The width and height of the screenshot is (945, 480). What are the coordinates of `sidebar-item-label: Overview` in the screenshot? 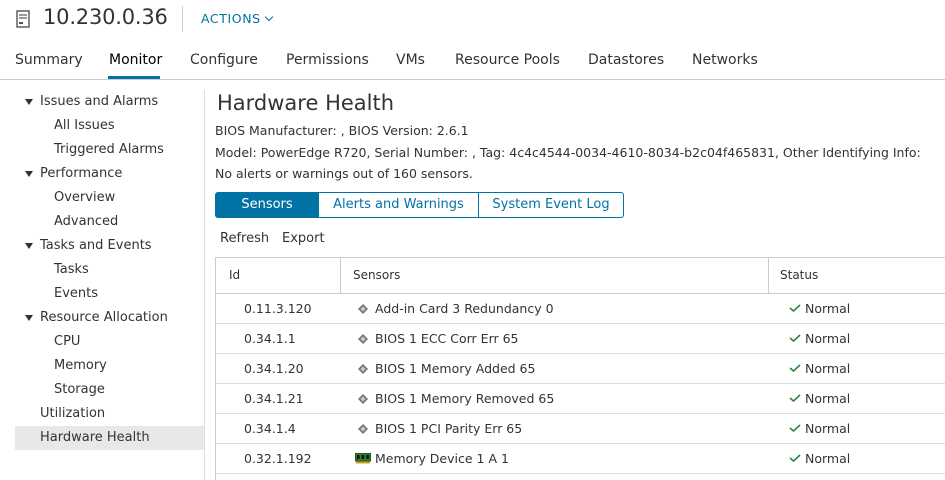 It's located at (85, 197).